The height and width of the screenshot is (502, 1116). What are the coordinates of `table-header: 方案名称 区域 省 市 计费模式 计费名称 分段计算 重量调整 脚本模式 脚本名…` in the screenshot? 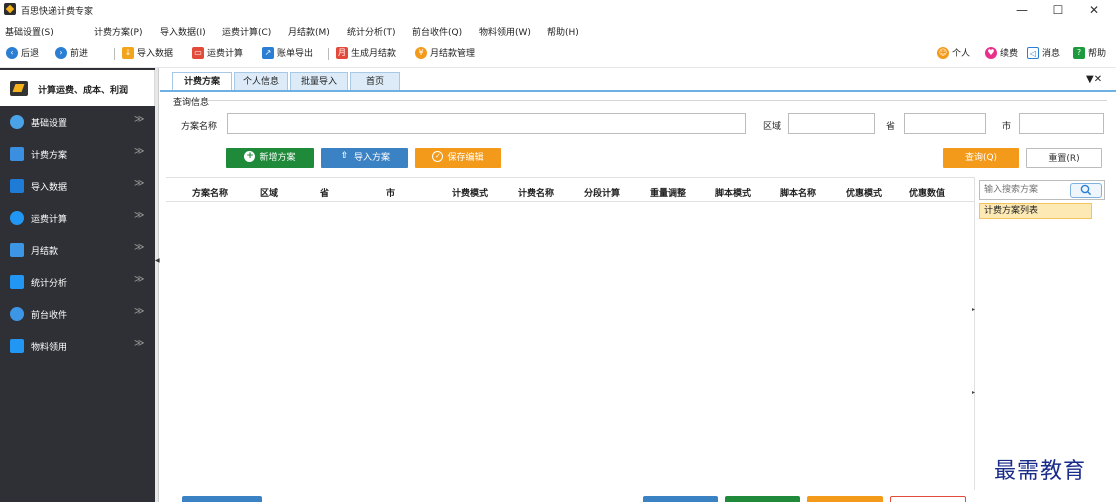 It's located at (570, 189).